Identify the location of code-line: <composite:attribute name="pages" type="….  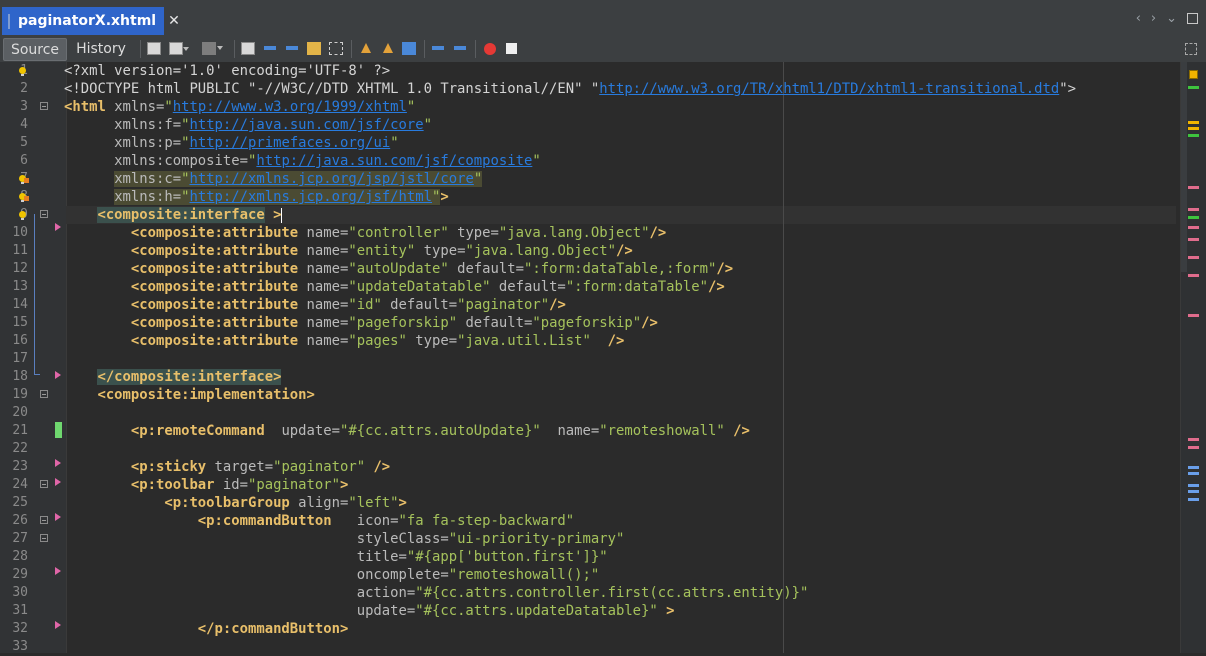
(344, 341).